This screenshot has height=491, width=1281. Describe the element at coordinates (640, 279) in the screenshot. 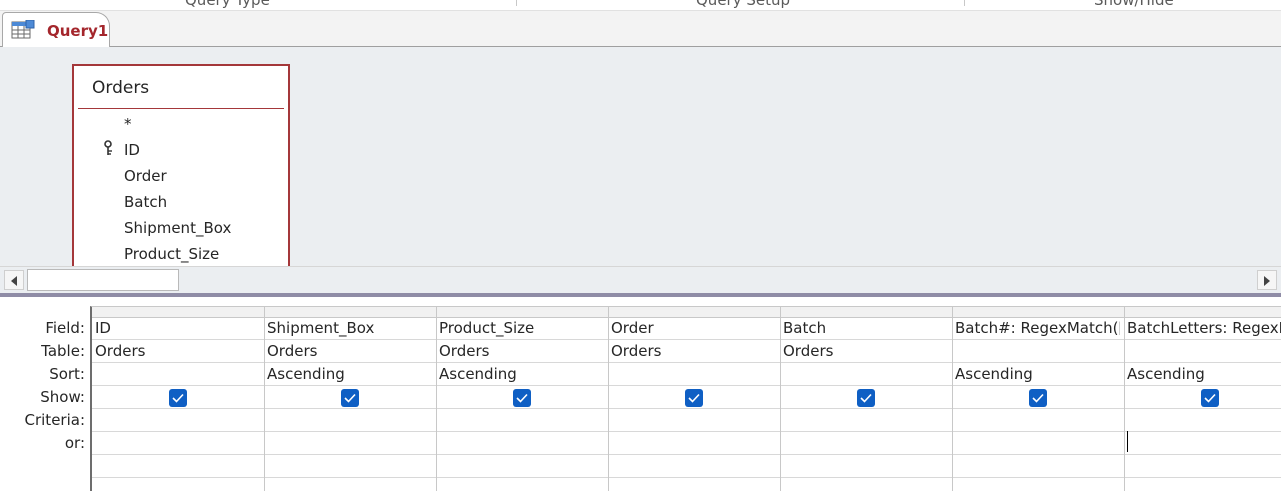

I see `design-pane-horizontal-scrollbar` at that location.